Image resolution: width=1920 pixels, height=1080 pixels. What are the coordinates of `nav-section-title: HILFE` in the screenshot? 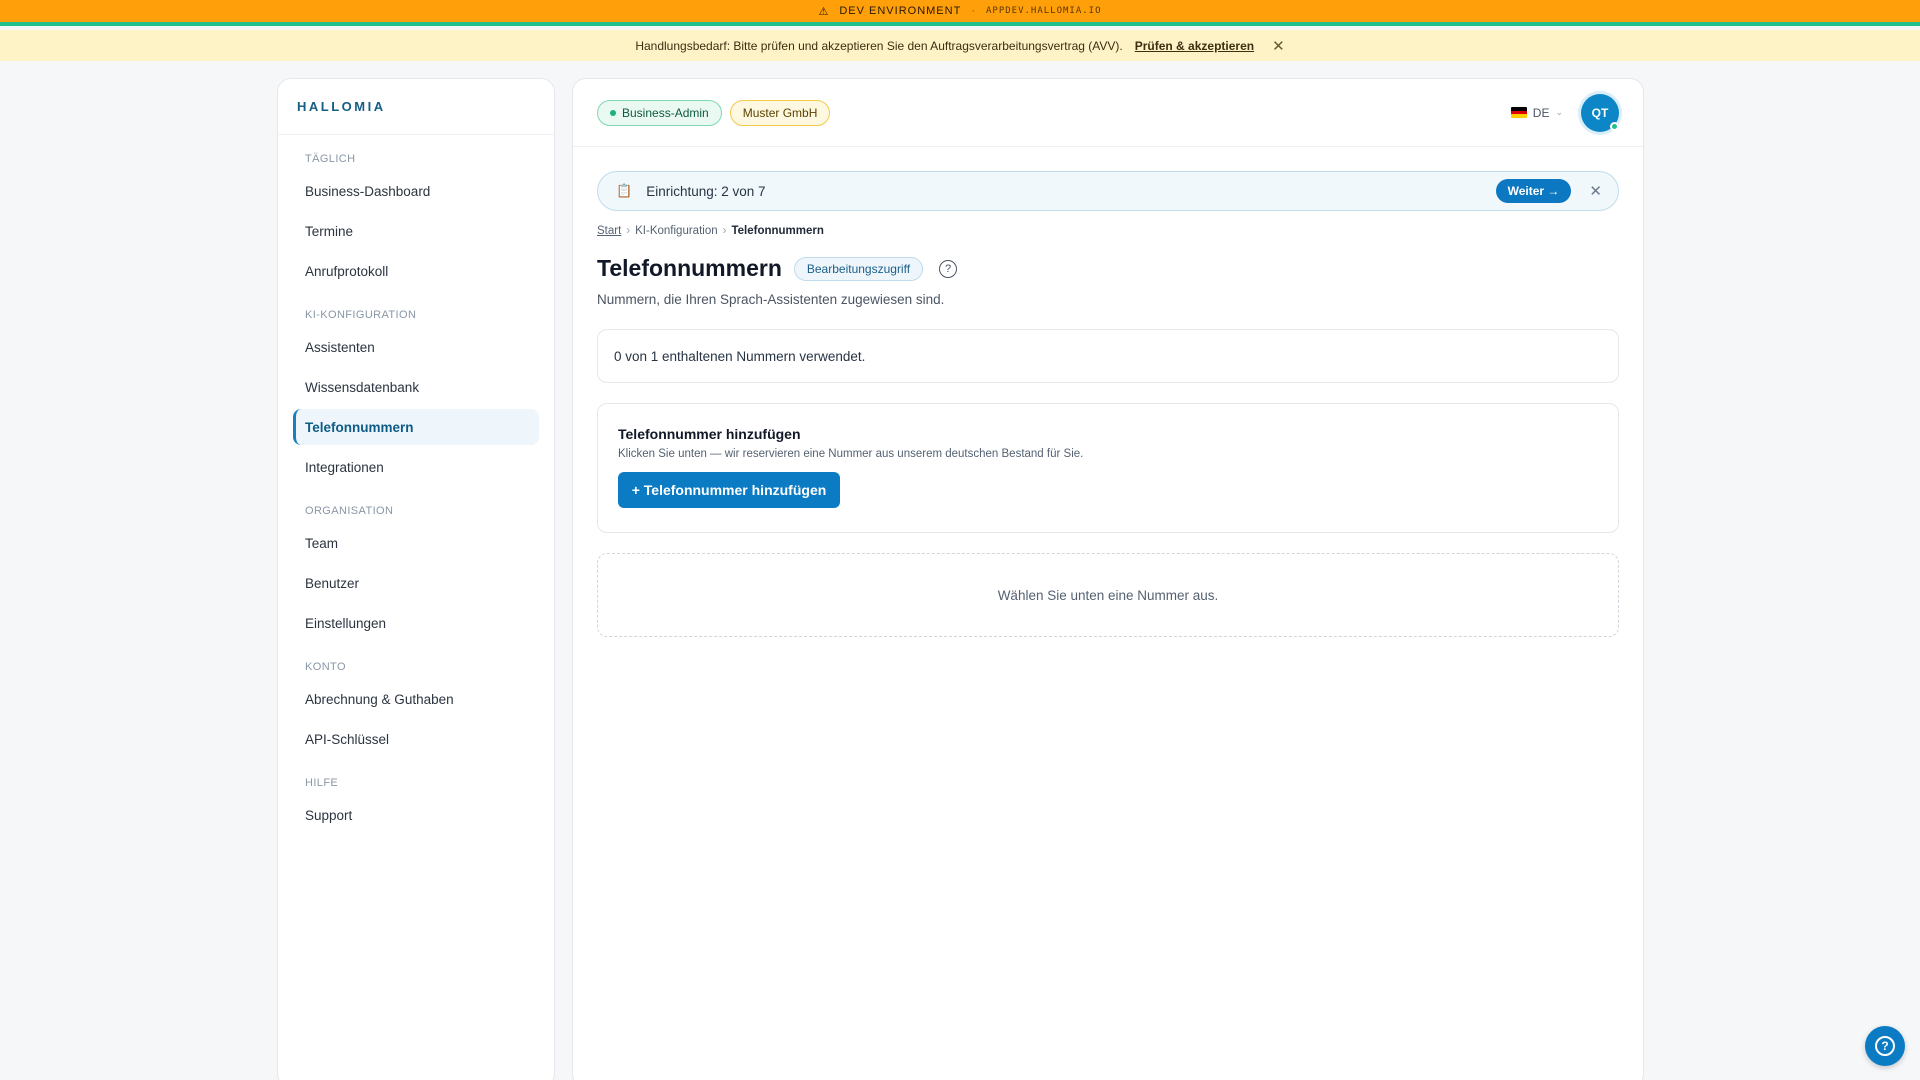 It's located at (322, 783).